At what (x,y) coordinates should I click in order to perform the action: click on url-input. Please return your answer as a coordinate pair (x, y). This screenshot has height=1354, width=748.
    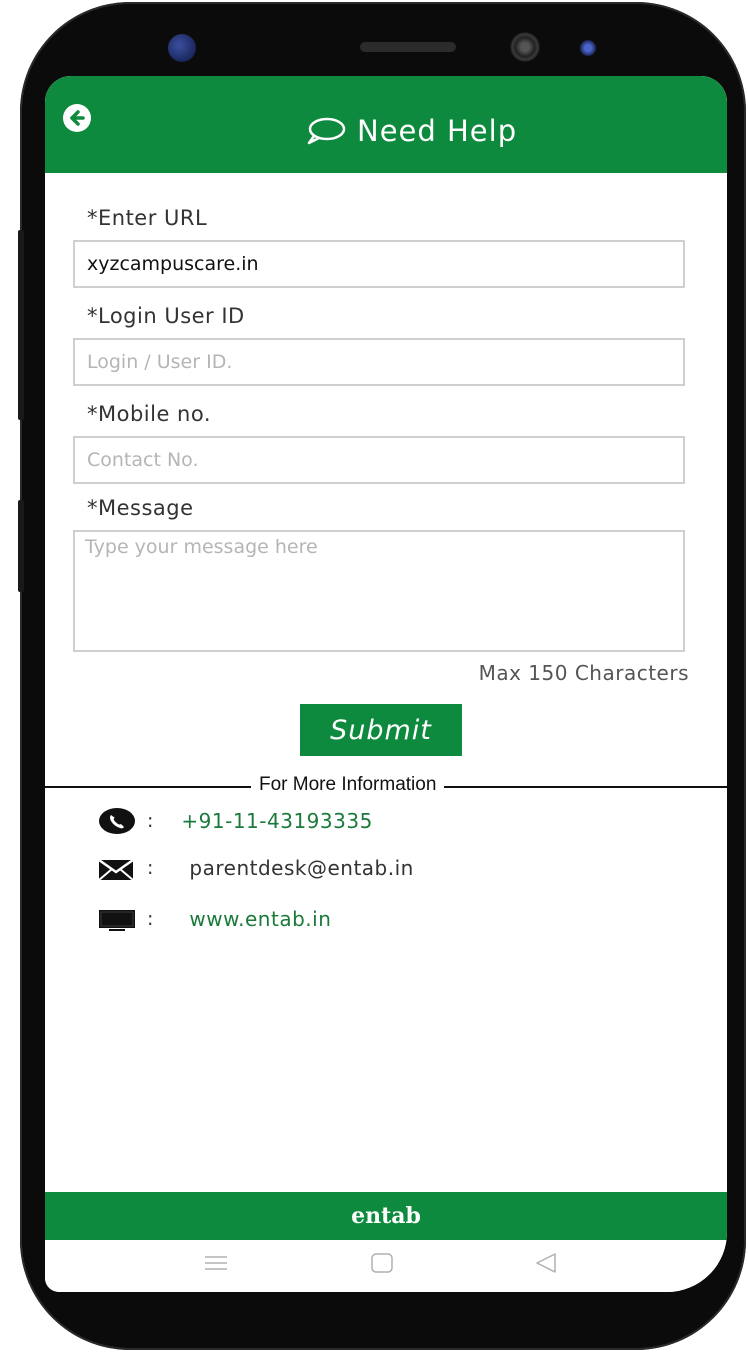
    Looking at the image, I should click on (379, 264).